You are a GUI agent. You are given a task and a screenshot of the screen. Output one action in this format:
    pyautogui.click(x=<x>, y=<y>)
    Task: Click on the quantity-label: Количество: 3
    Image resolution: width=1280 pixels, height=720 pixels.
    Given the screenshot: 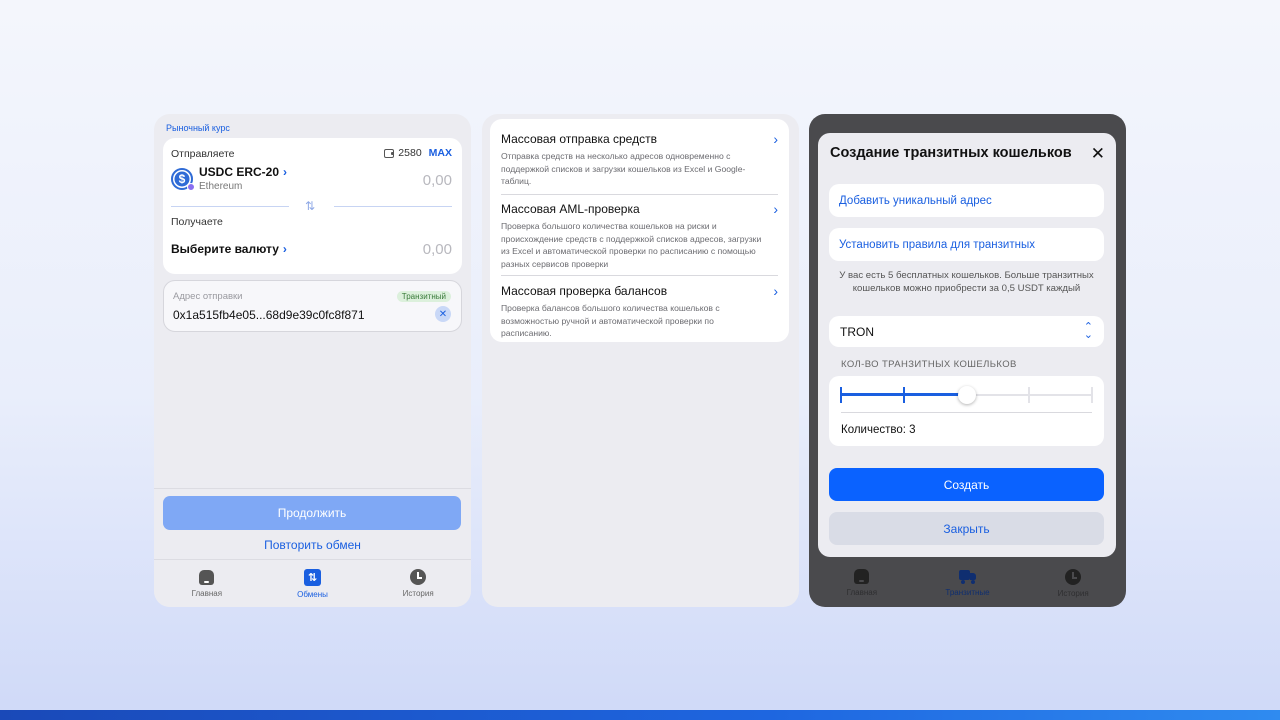 What is the action you would take?
    pyautogui.click(x=878, y=430)
    